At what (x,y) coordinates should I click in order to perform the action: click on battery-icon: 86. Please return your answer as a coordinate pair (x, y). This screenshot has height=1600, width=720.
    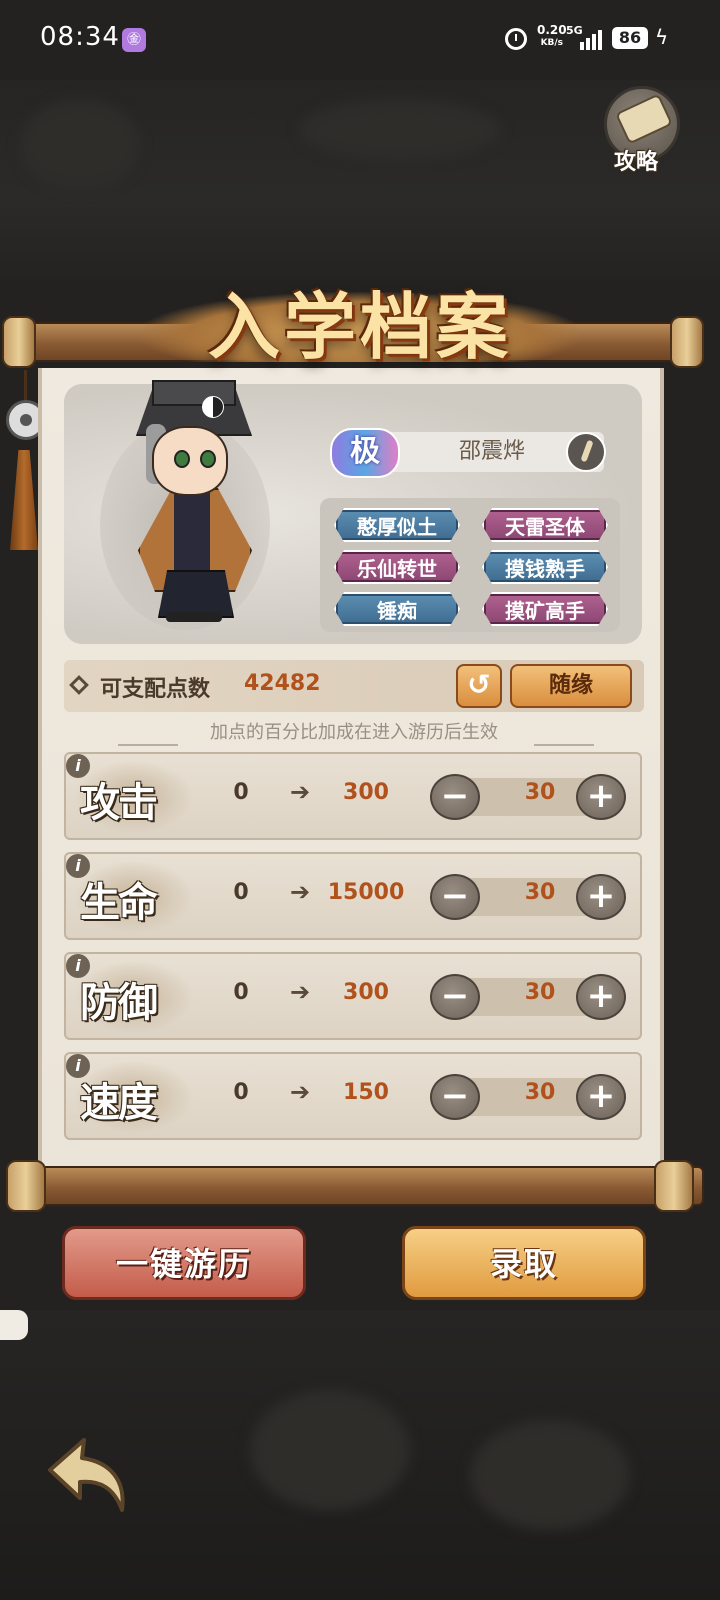
    Looking at the image, I should click on (630, 38).